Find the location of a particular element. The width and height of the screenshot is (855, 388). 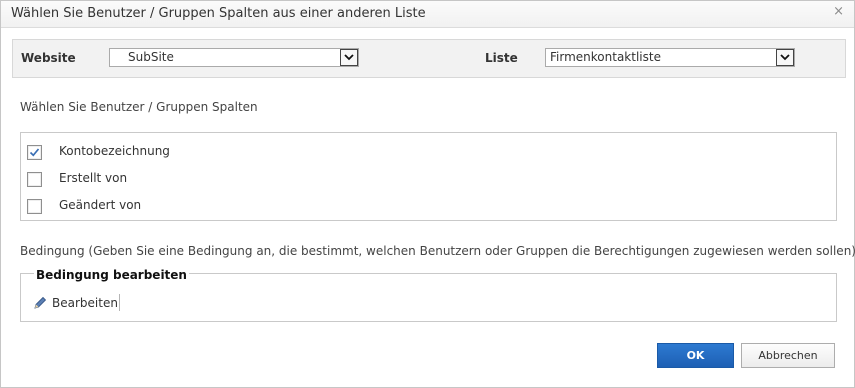

checkbox-label: Geändert von is located at coordinates (100, 205).